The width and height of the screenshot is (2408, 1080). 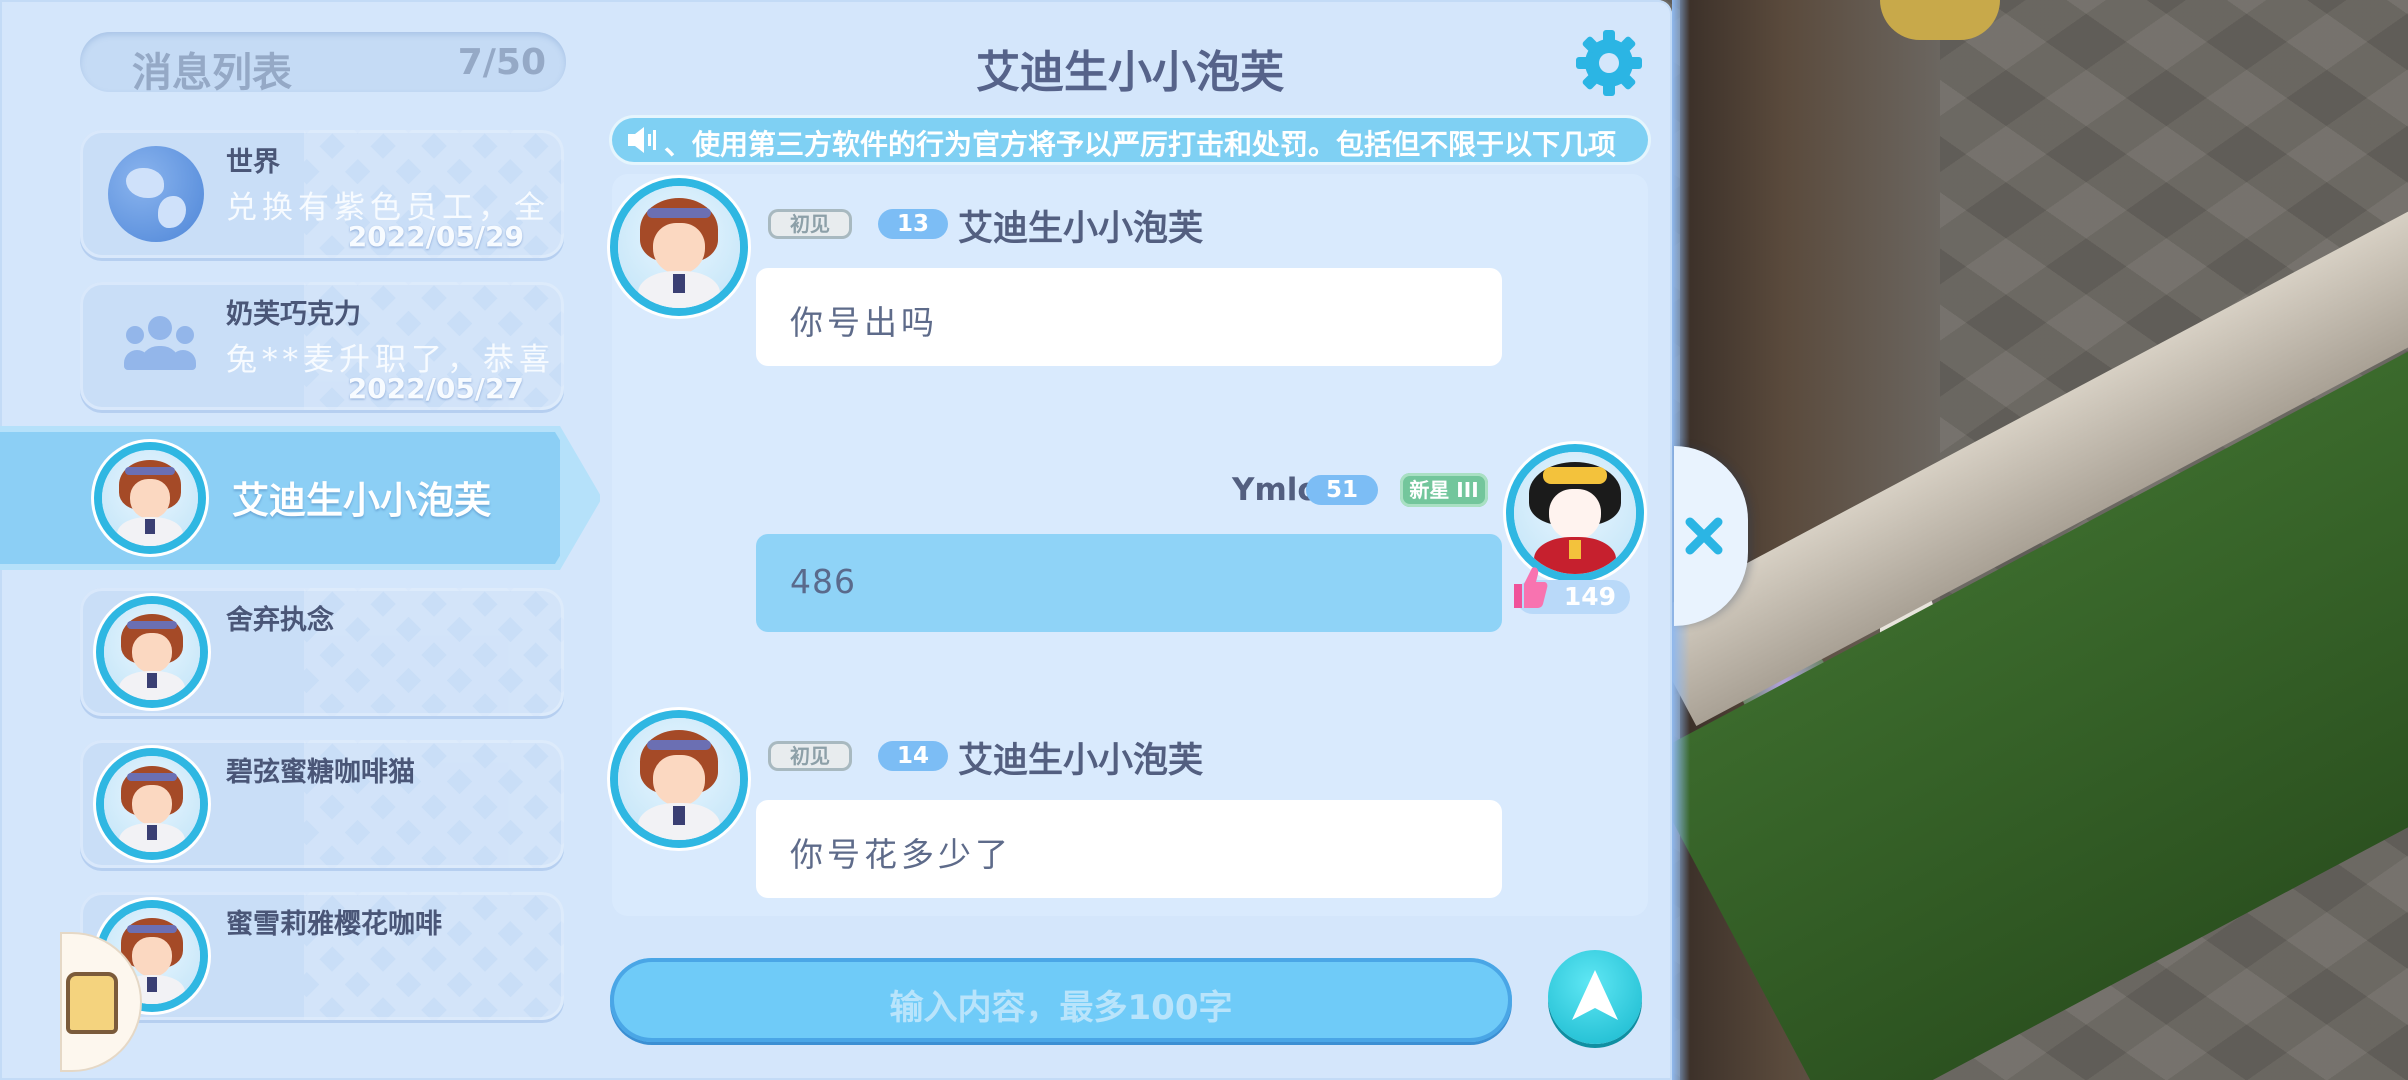 I want to click on list-item-date: 2022/05/29, so click(x=435, y=236).